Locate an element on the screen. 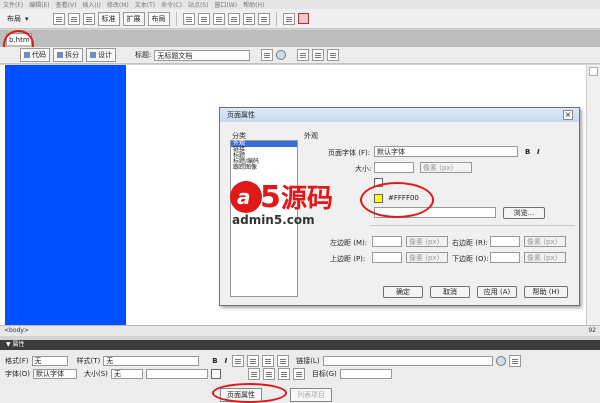 This screenshot has height=403, width=600. div-icon is located at coordinates (73, 18).